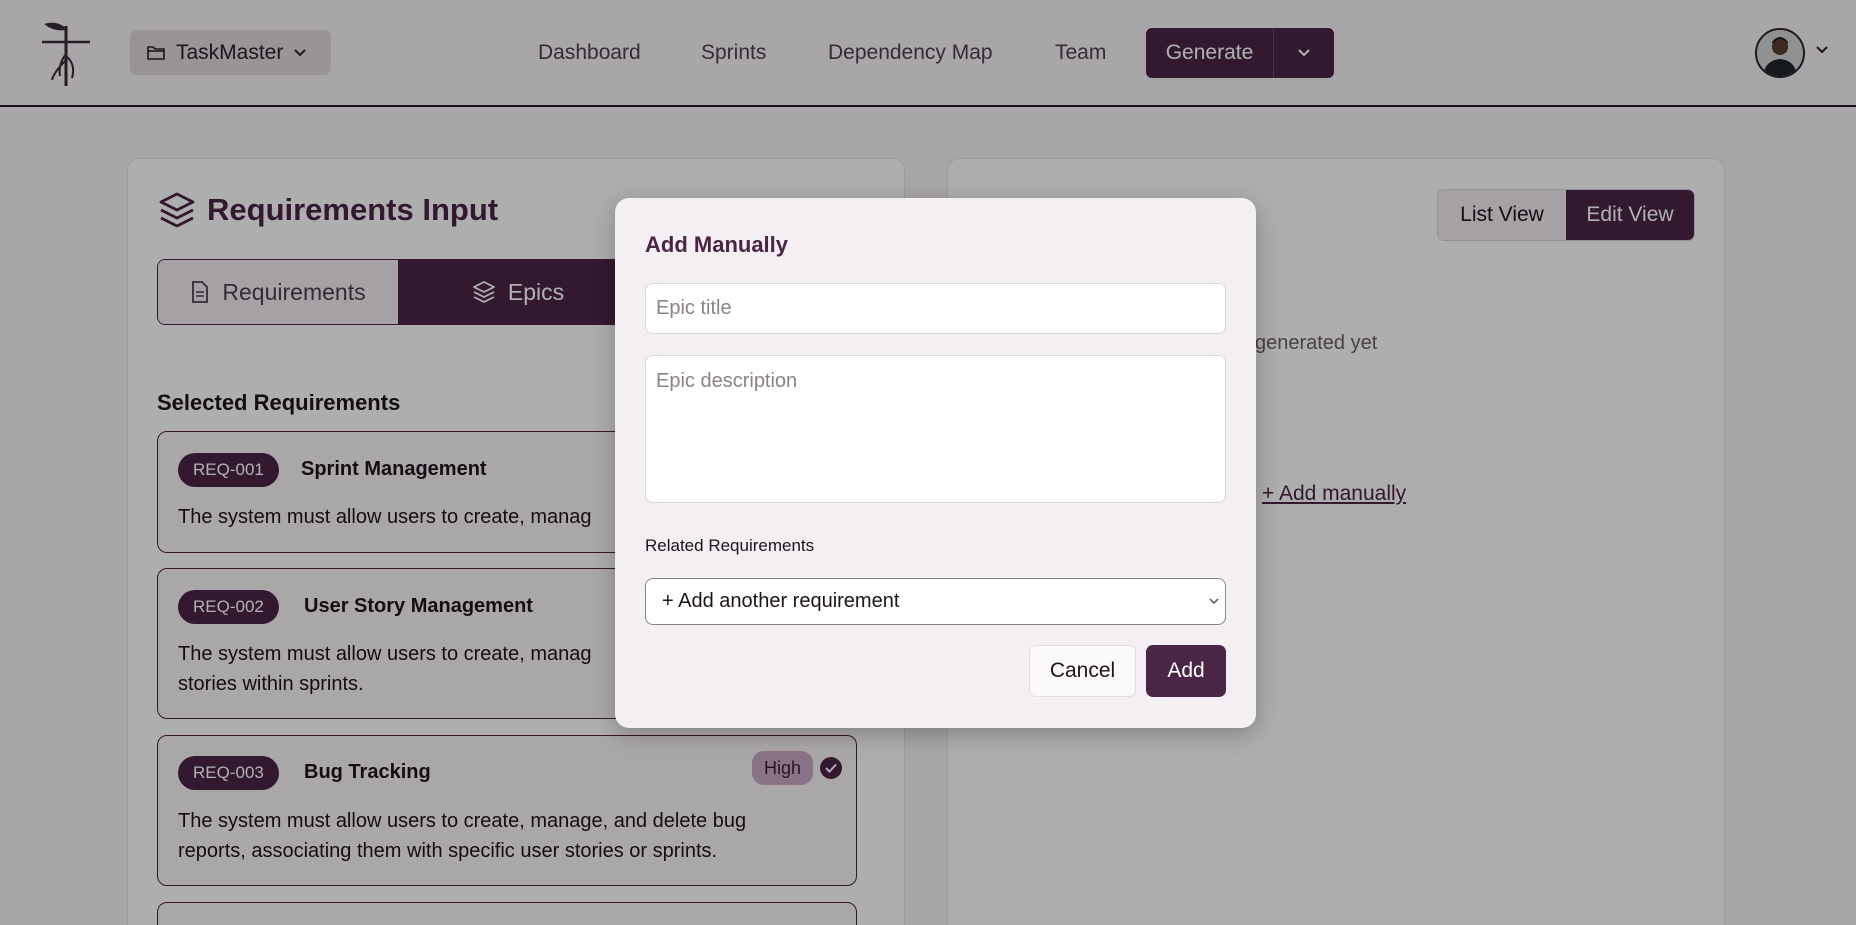 This screenshot has height=925, width=1856. What do you see at coordinates (935, 601) in the screenshot?
I see `requirement-select: + Add another requirement` at bounding box center [935, 601].